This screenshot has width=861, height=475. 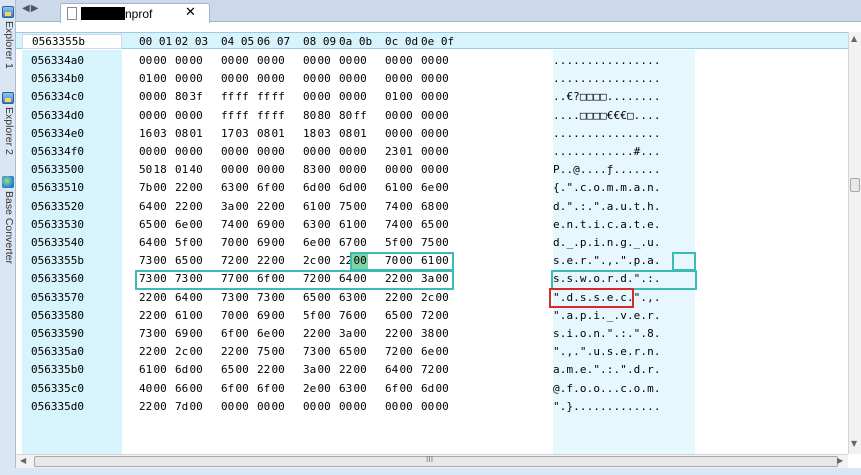 I want to click on hex-byte: 6d, so click(x=427, y=388).